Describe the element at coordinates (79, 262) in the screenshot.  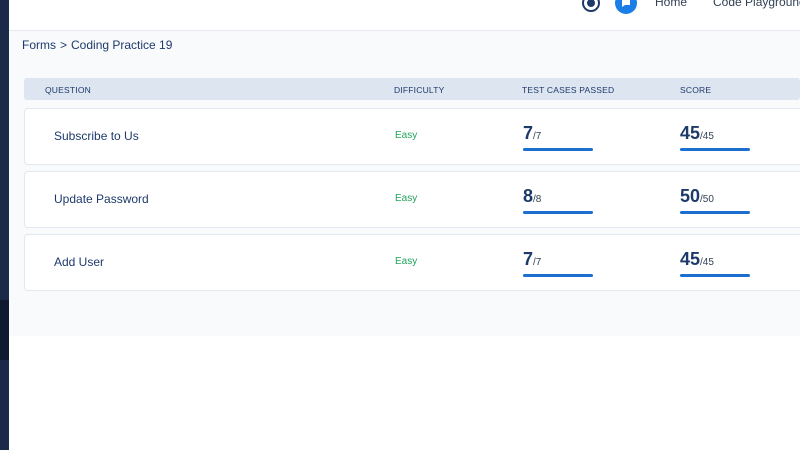
I see `question-name: Add User` at that location.